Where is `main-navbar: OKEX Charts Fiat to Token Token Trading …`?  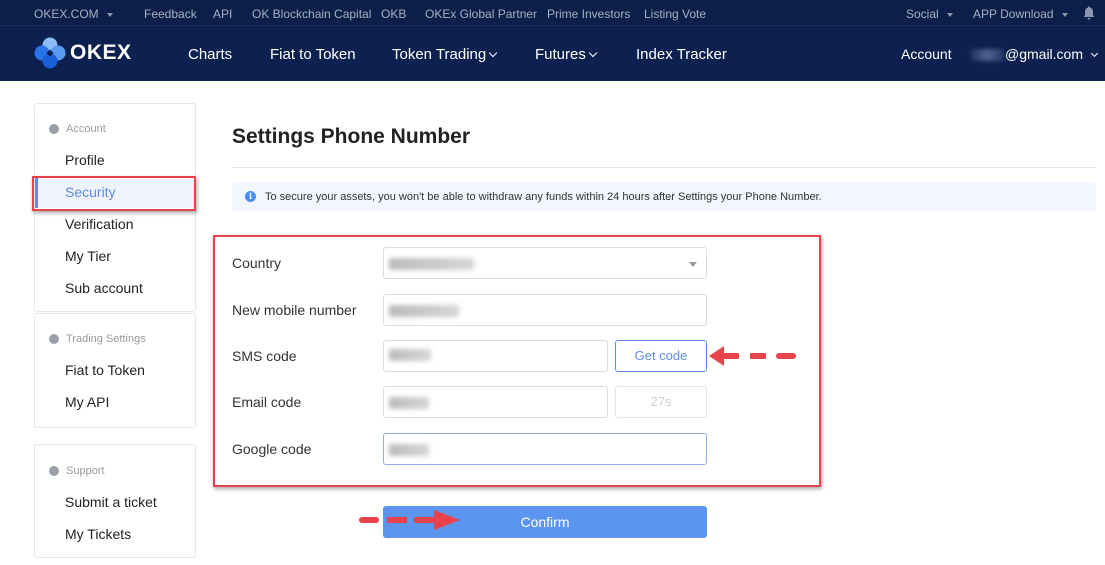 main-navbar: OKEX Charts Fiat to Token Token Trading … is located at coordinates (552, 53).